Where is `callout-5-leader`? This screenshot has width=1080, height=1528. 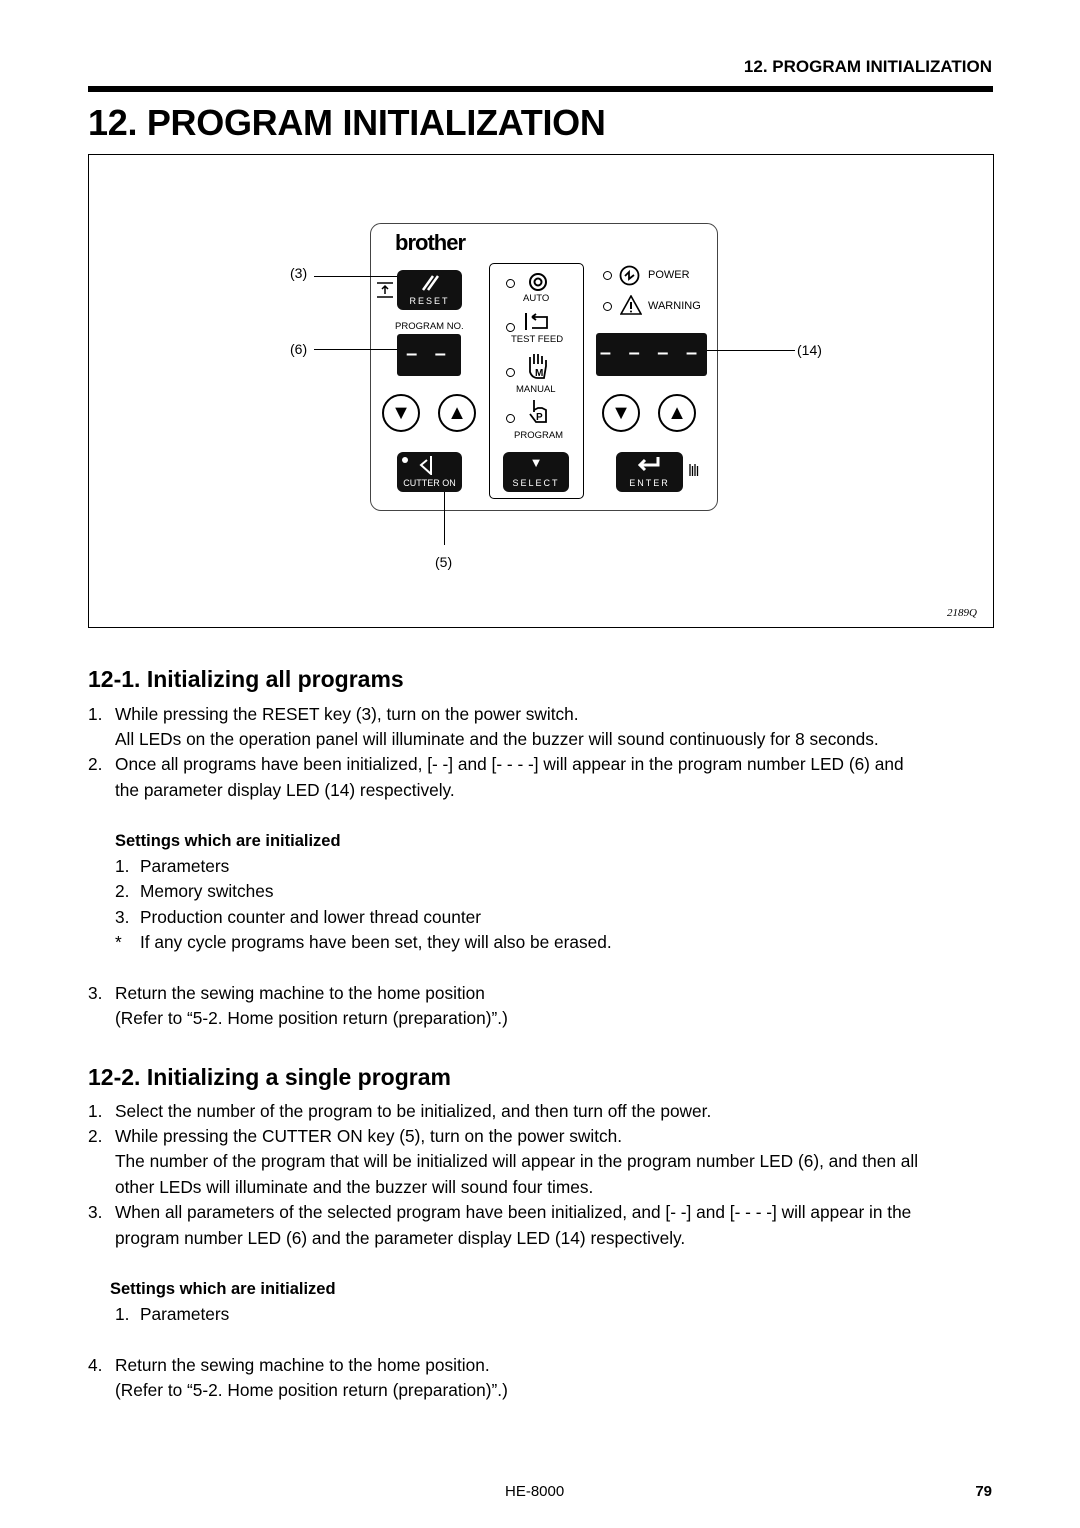 callout-5-leader is located at coordinates (444, 518).